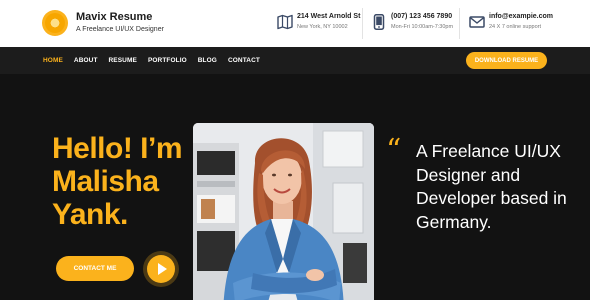 This screenshot has height=300, width=590. What do you see at coordinates (506, 60) in the screenshot?
I see `download-resume-button: DOWNLOAD RESUME` at bounding box center [506, 60].